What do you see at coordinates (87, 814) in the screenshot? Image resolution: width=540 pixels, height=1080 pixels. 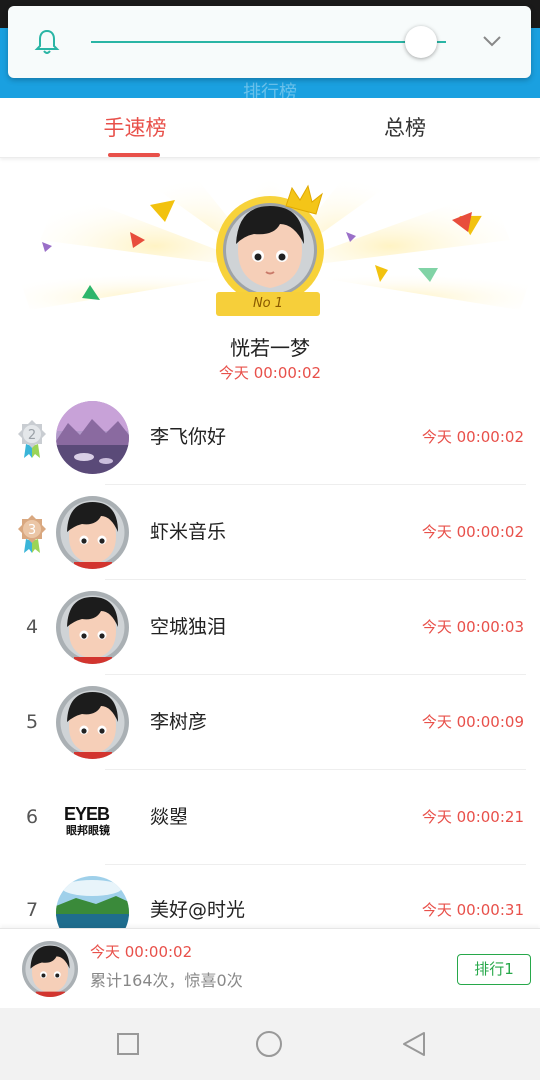 I see `logo-top-text: EYEB` at bounding box center [87, 814].